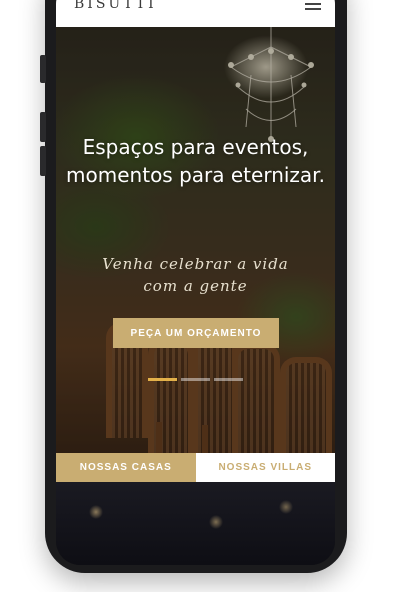 The width and height of the screenshot is (402, 592). Describe the element at coordinates (195, 13) in the screenshot. I see `site-header: BISUTTI` at that location.